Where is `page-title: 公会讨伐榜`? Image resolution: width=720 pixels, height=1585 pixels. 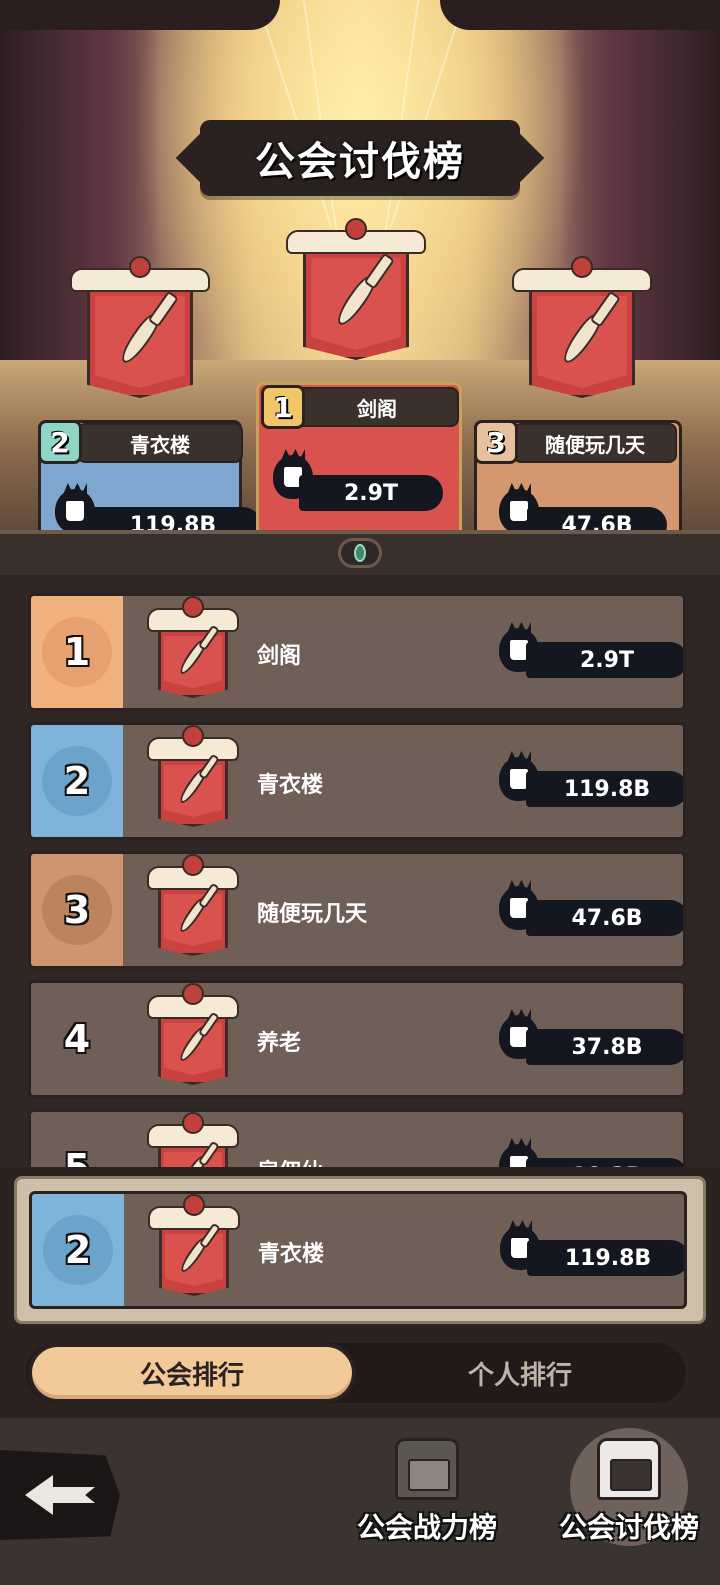
page-title: 公会讨伐榜 is located at coordinates (360, 162).